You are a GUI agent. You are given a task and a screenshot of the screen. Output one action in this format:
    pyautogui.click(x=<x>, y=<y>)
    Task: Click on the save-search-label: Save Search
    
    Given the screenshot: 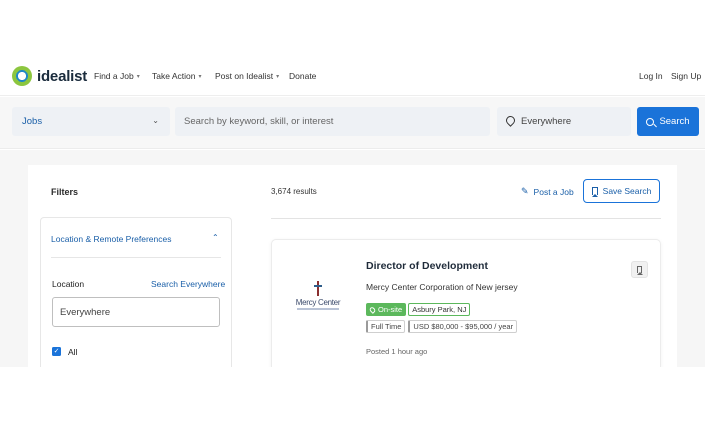 What is the action you would take?
    pyautogui.click(x=627, y=191)
    